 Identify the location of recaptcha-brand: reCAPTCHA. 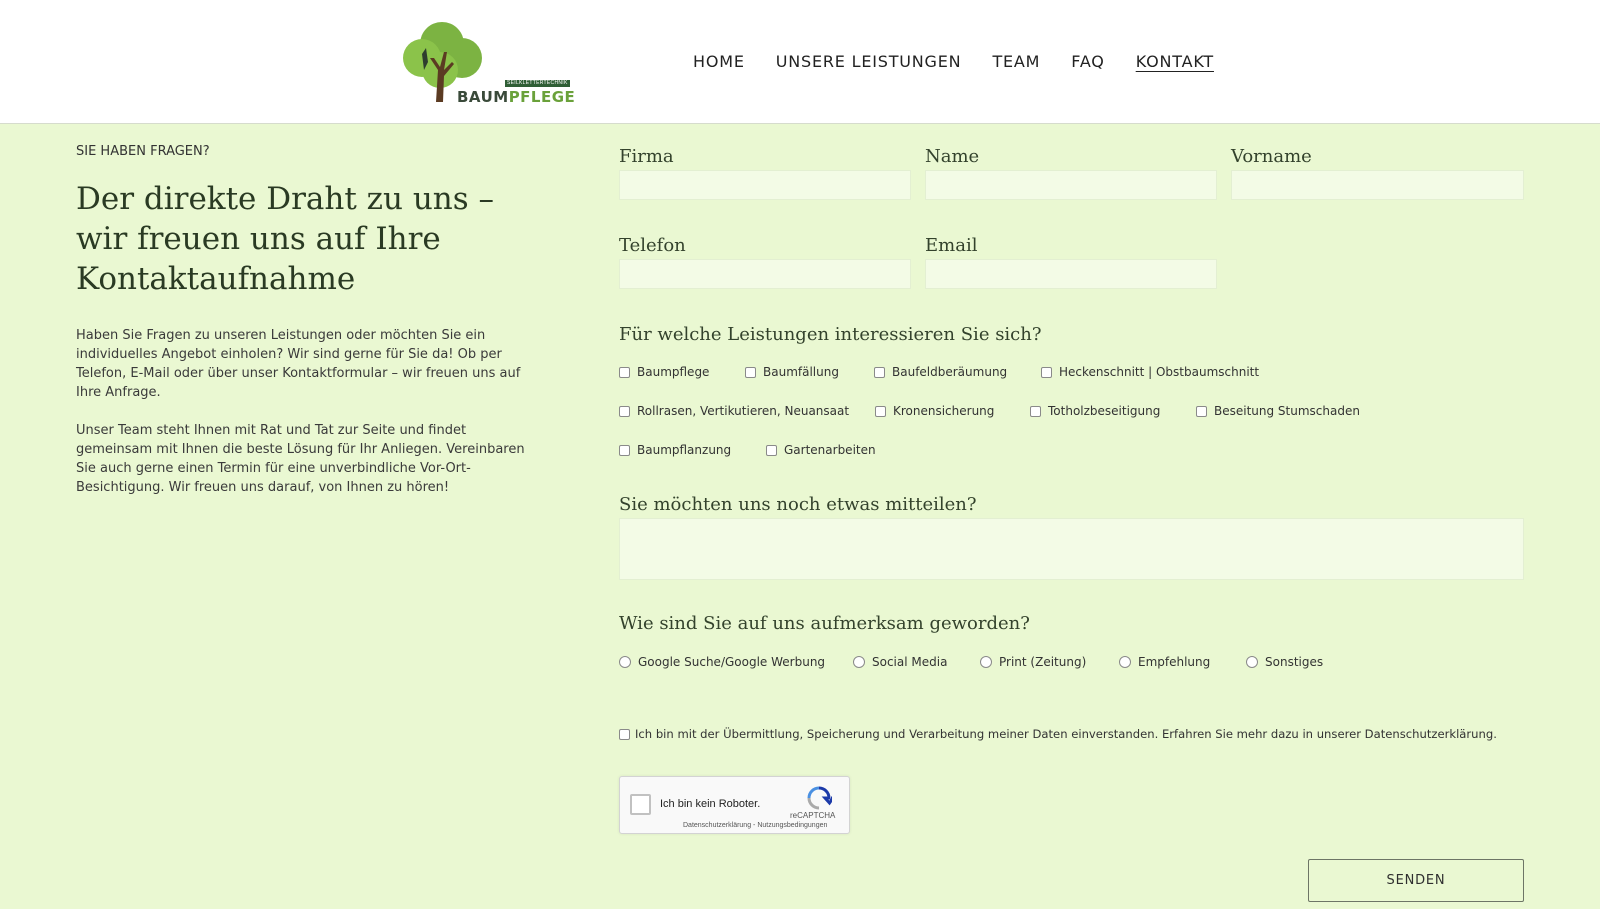
(813, 815).